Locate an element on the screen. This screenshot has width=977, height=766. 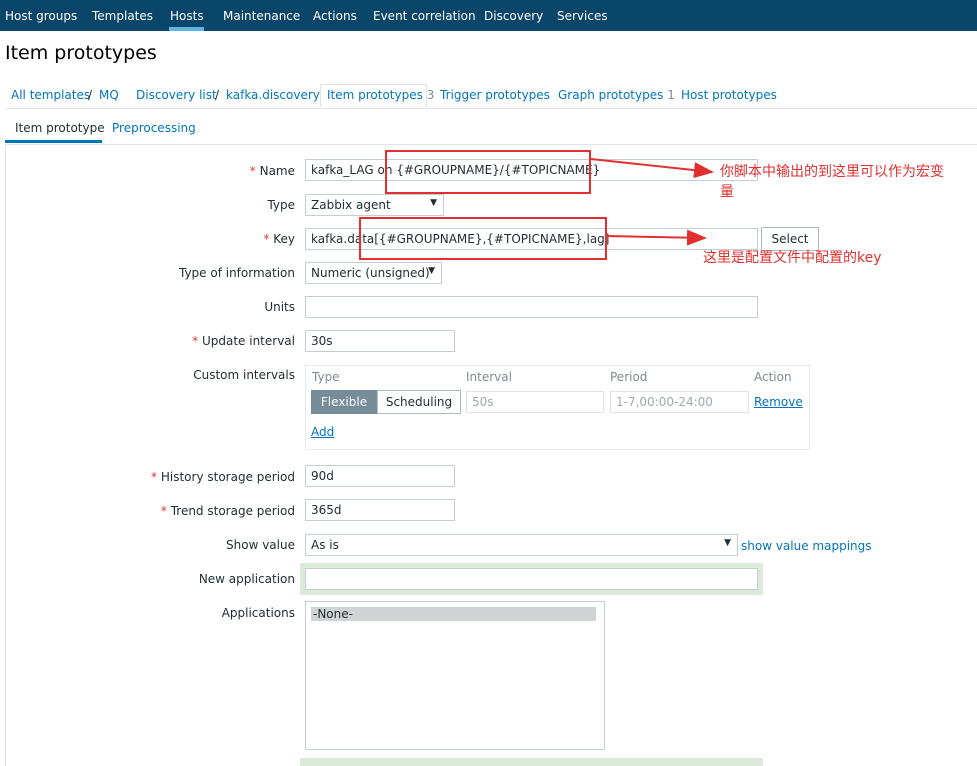
annotation-arrow-key is located at coordinates (656, 237).